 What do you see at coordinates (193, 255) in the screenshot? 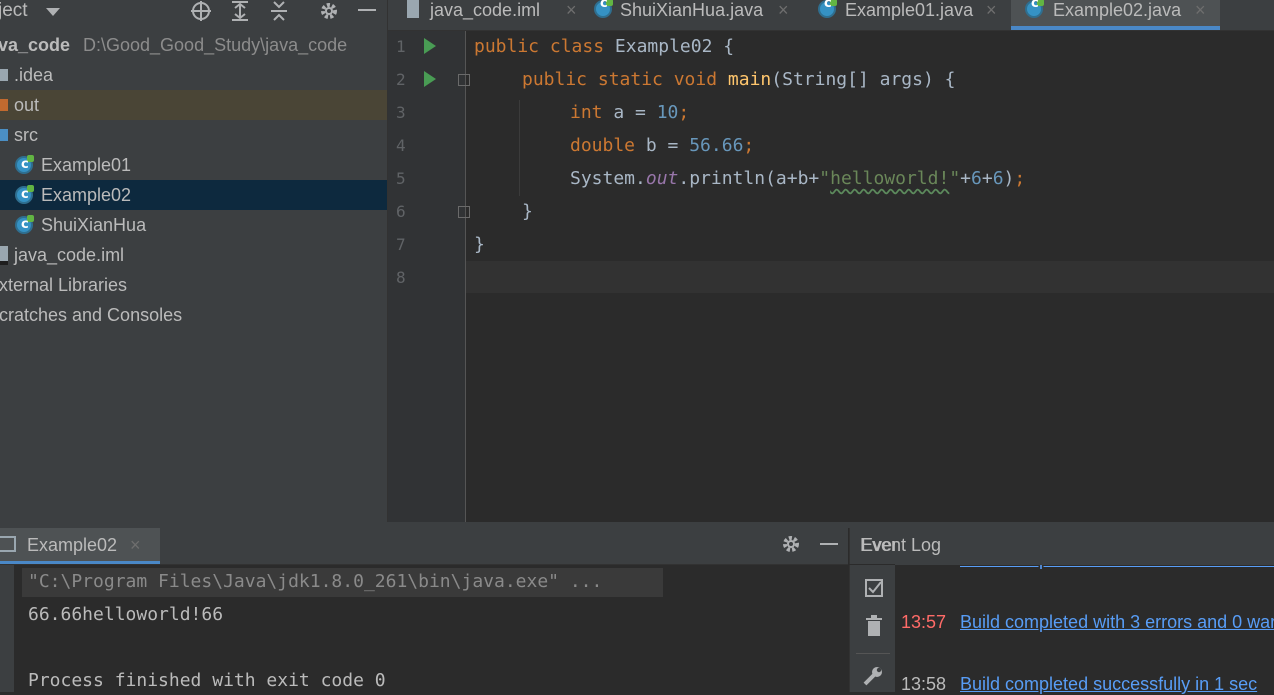
I see `tree-item-iml: java_code.iml` at bounding box center [193, 255].